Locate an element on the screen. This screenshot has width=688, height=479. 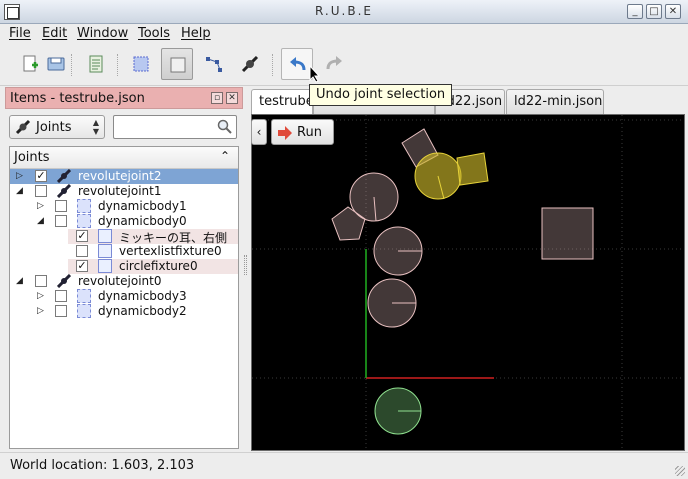
redo-button is located at coordinates (334, 64).